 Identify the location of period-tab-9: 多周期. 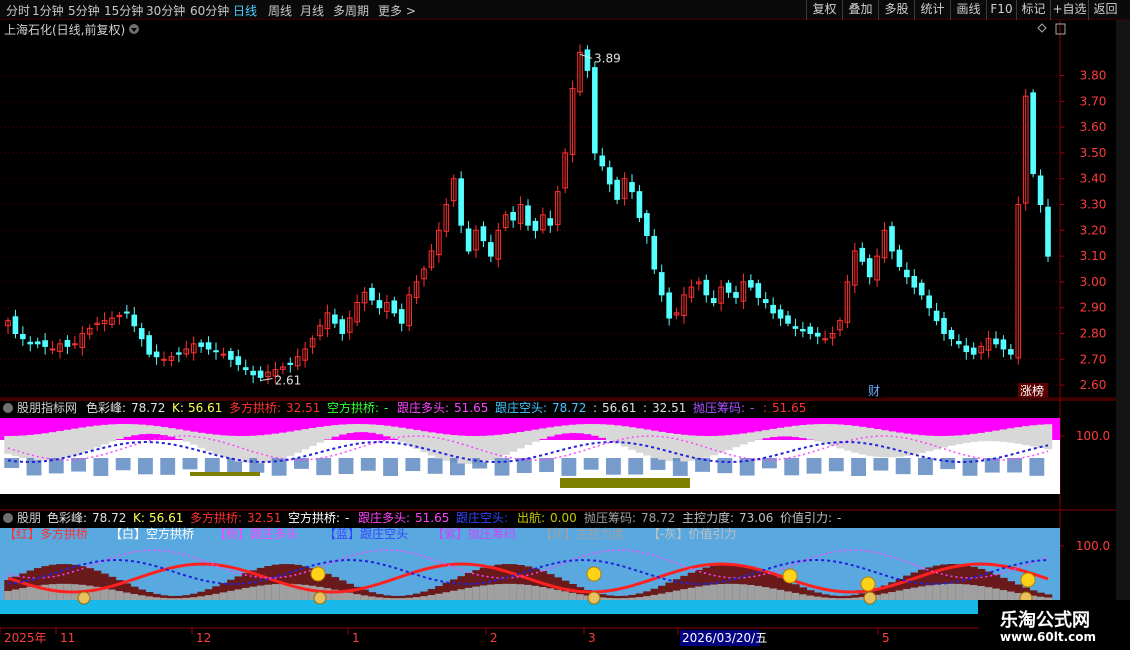
(351, 10).